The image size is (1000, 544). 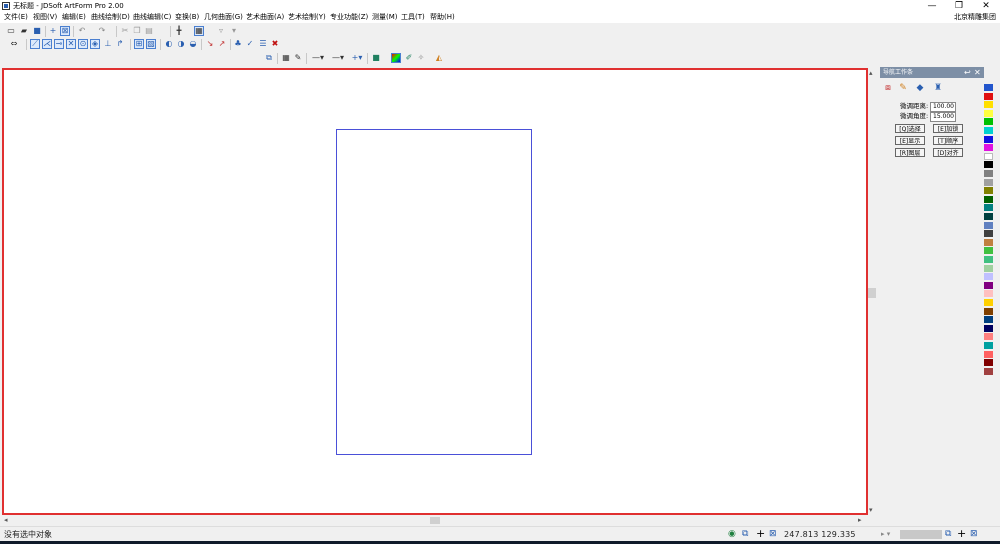 I want to click on menu-geometry-surface: 几何曲面(G), so click(x=223, y=17).